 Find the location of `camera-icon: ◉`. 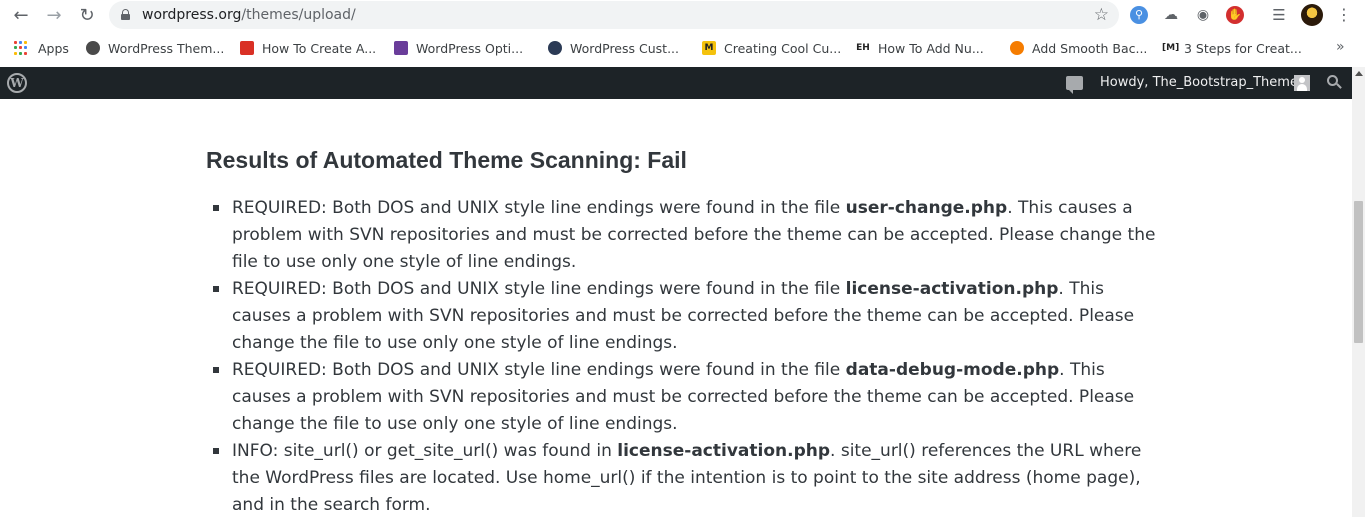

camera-icon: ◉ is located at coordinates (1203, 15).